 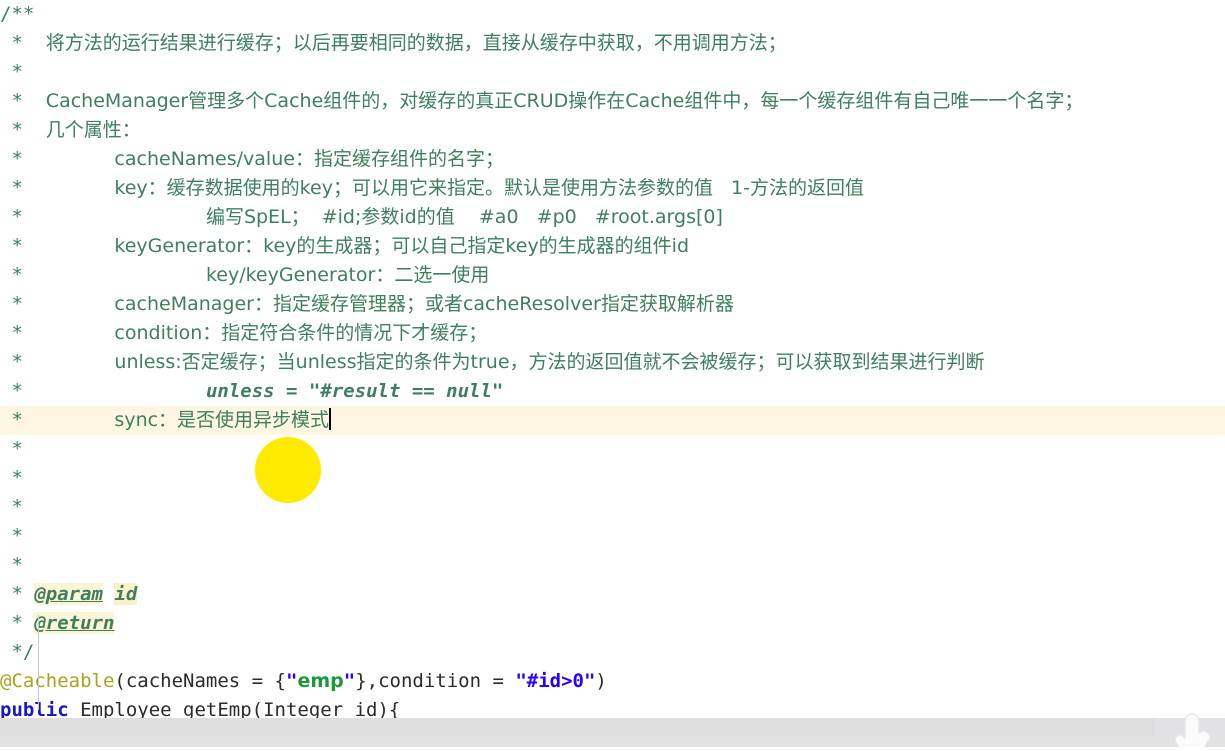 I want to click on annotation-quote-close: ", so click(x=349, y=681).